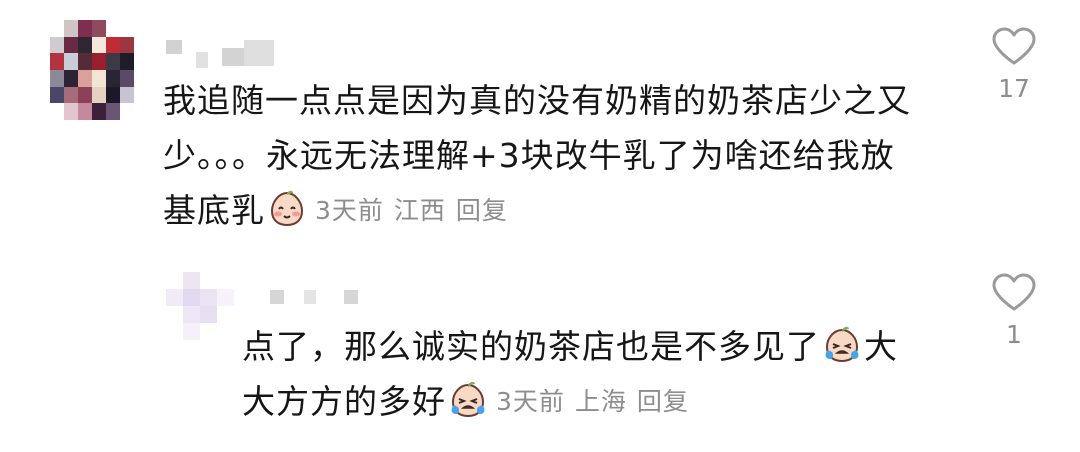 The image size is (1080, 452). I want to click on like-button: 17, so click(1014, 64).